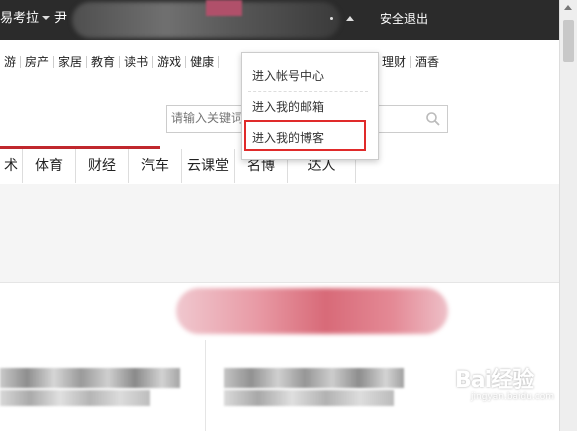 The image size is (577, 431). What do you see at coordinates (11, 62) in the screenshot?
I see `nav-item: 游` at bounding box center [11, 62].